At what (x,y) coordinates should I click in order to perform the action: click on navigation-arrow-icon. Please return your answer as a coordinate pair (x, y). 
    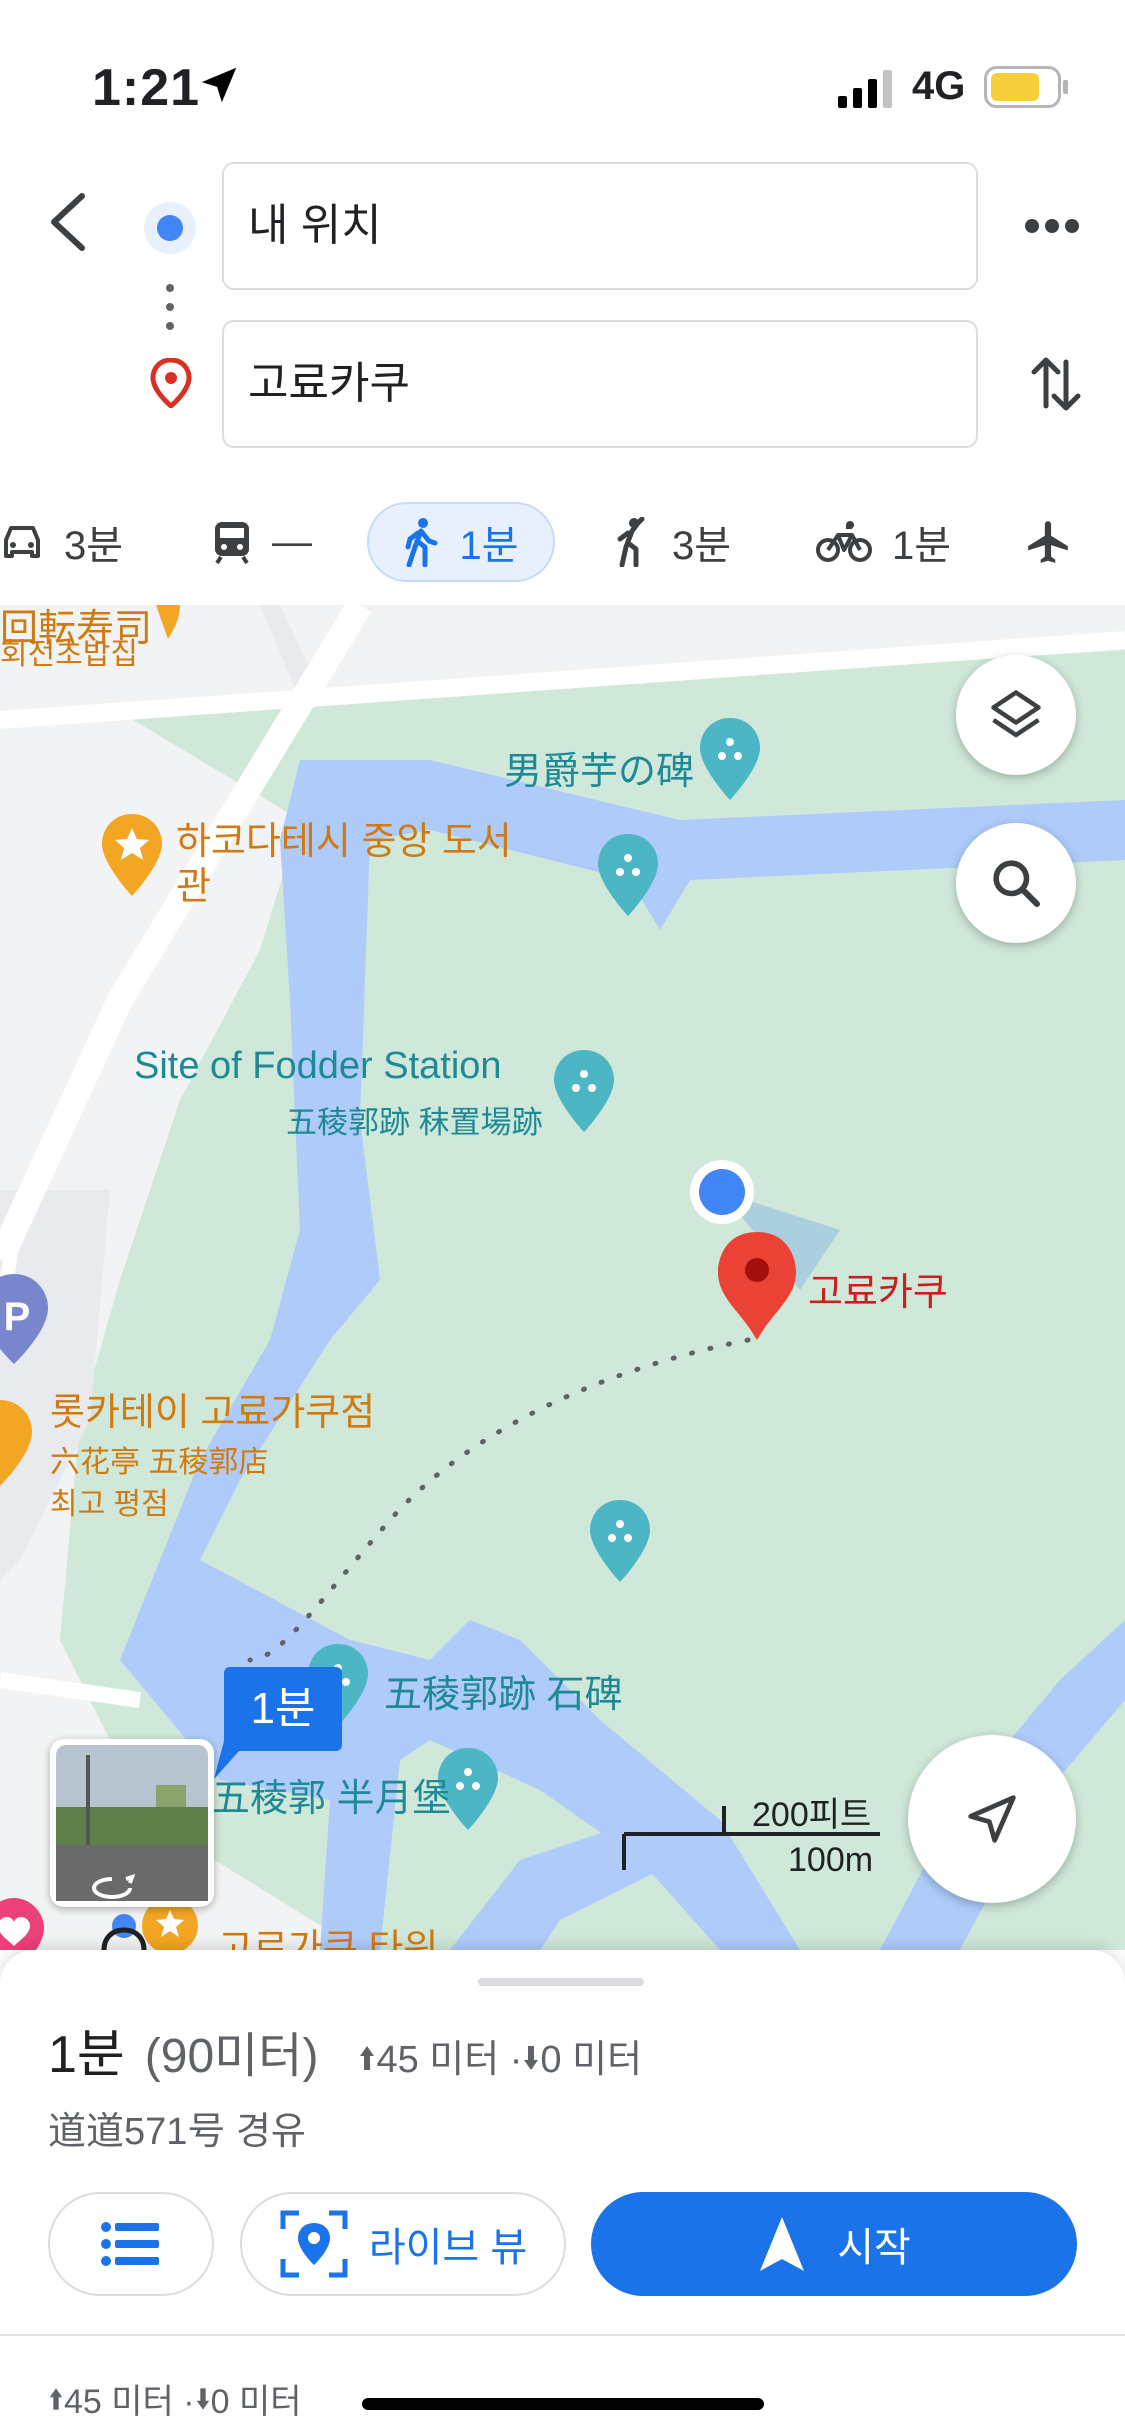
    Looking at the image, I should click on (992, 1819).